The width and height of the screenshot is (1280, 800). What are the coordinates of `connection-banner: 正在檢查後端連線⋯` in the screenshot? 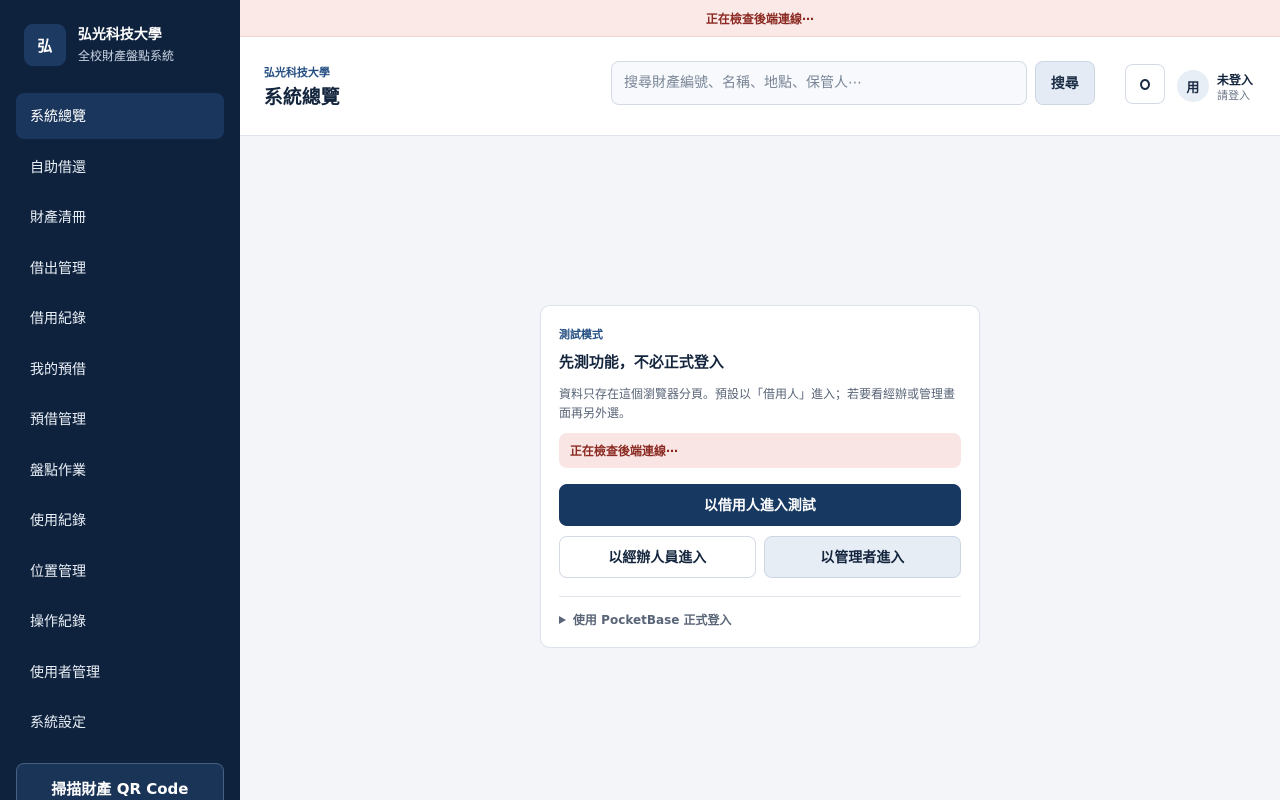 It's located at (760, 18).